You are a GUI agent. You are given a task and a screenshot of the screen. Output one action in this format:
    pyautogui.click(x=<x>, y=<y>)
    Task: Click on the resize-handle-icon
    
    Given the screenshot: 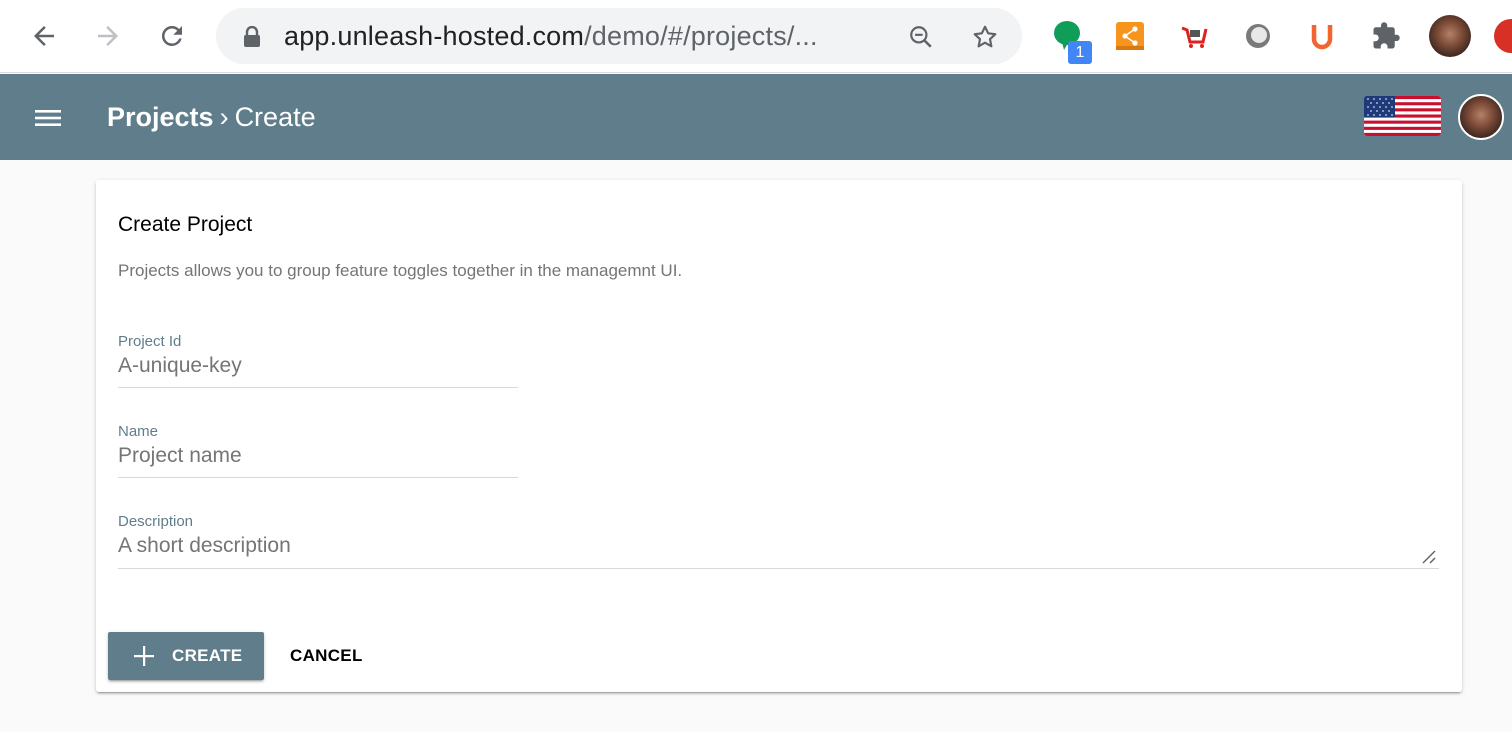 What is the action you would take?
    pyautogui.click(x=1429, y=557)
    